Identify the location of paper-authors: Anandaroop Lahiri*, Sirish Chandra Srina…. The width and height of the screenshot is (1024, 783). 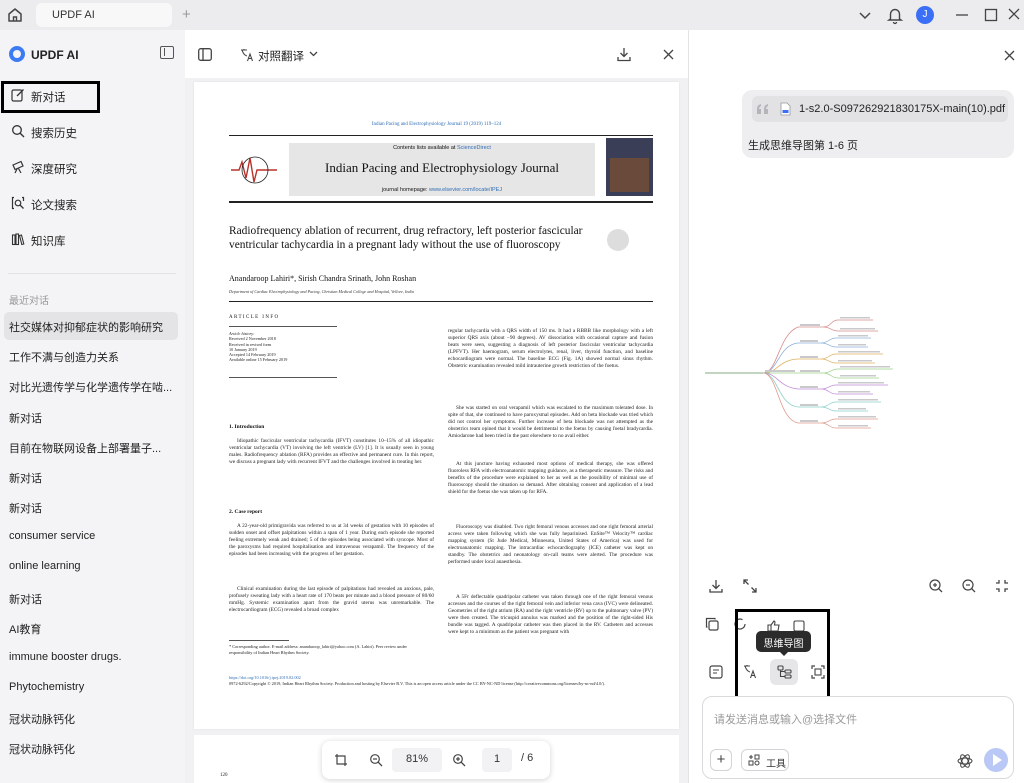
(323, 278).